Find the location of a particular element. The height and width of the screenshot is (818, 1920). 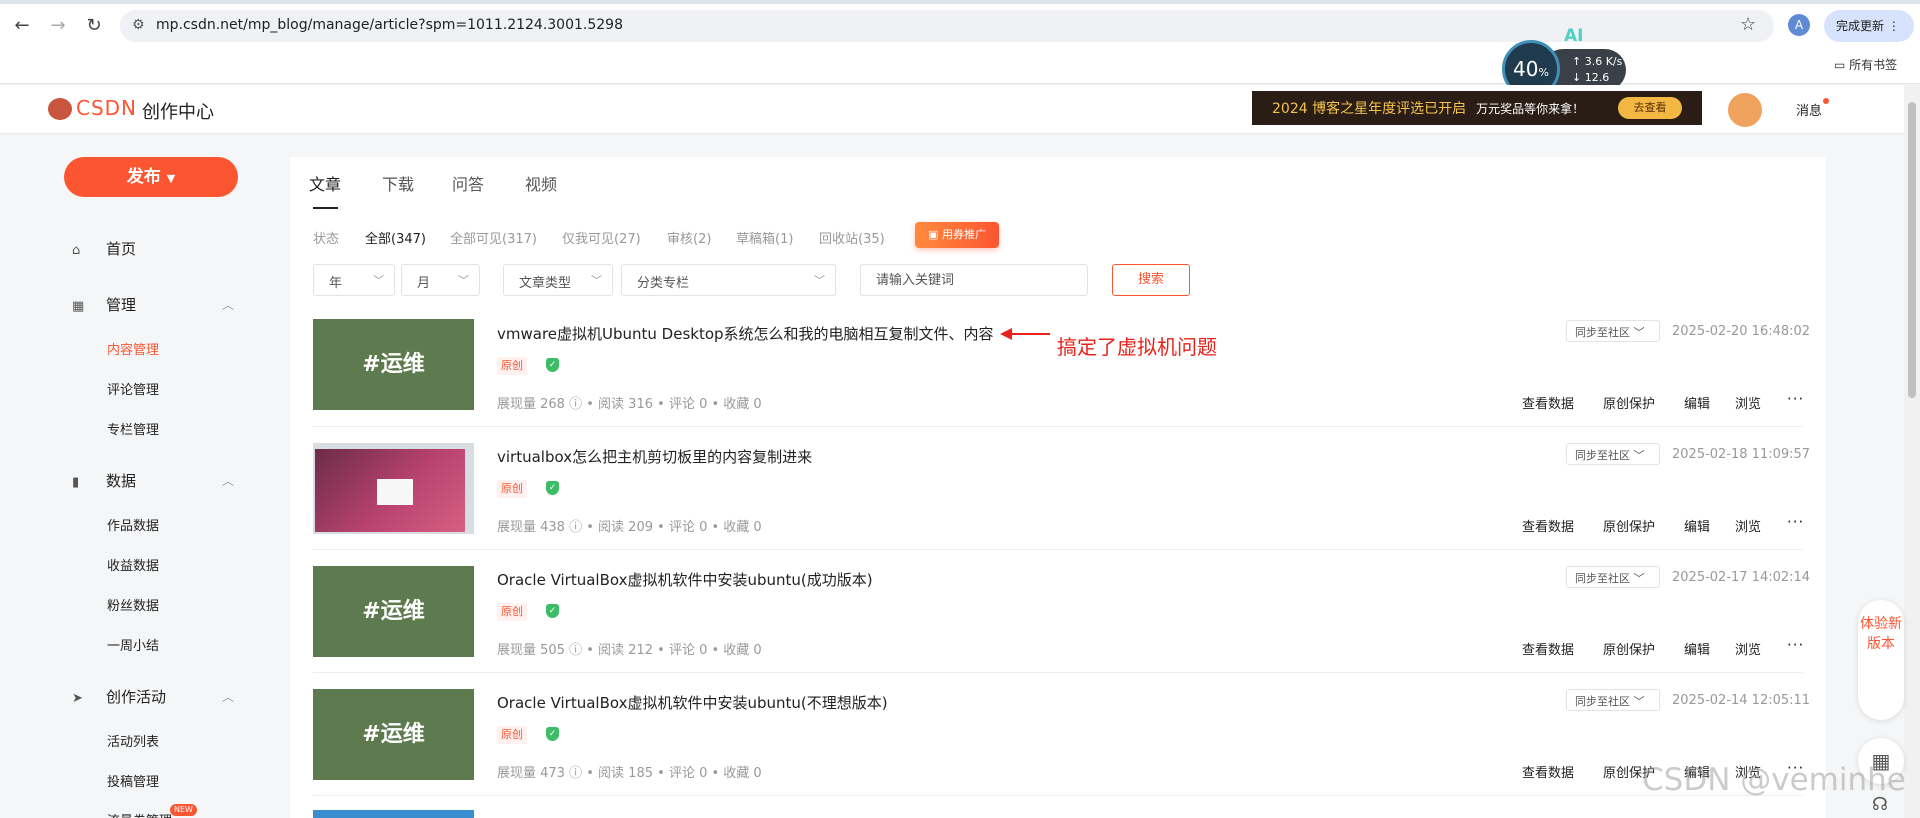

coupon-promote-button: ▣ 用券推广 is located at coordinates (957, 235).